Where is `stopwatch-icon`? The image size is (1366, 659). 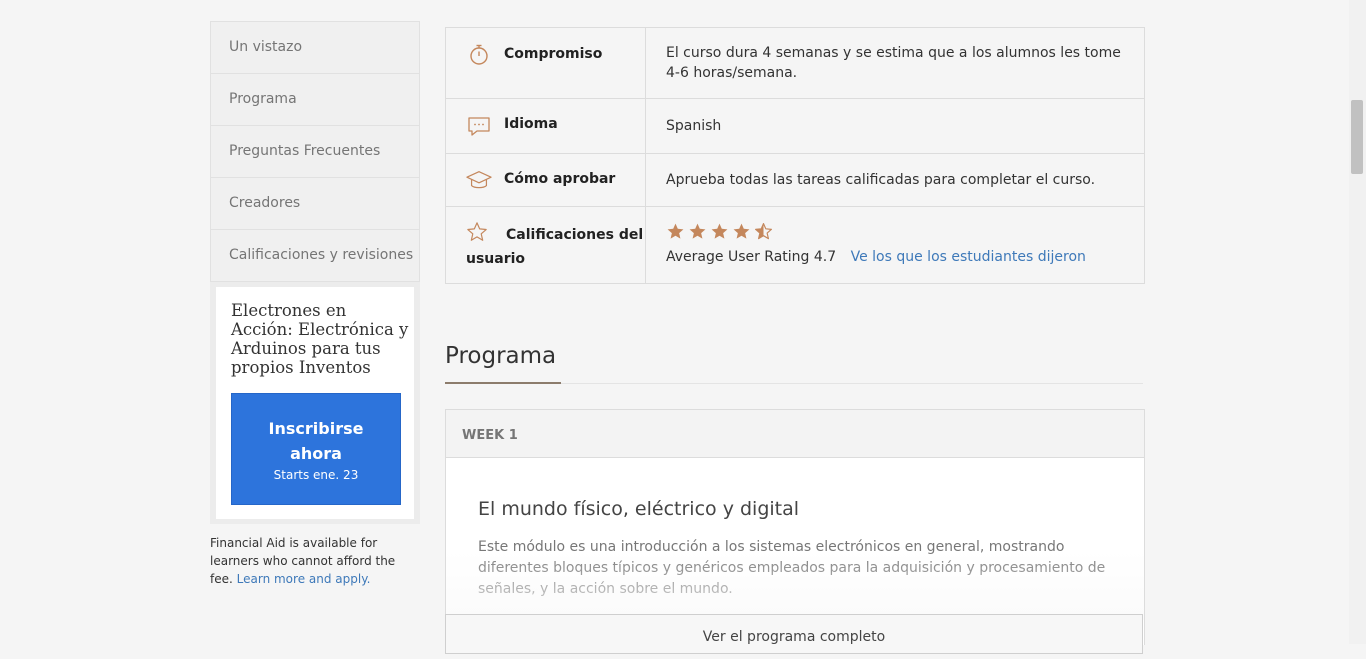
stopwatch-icon is located at coordinates (479, 54).